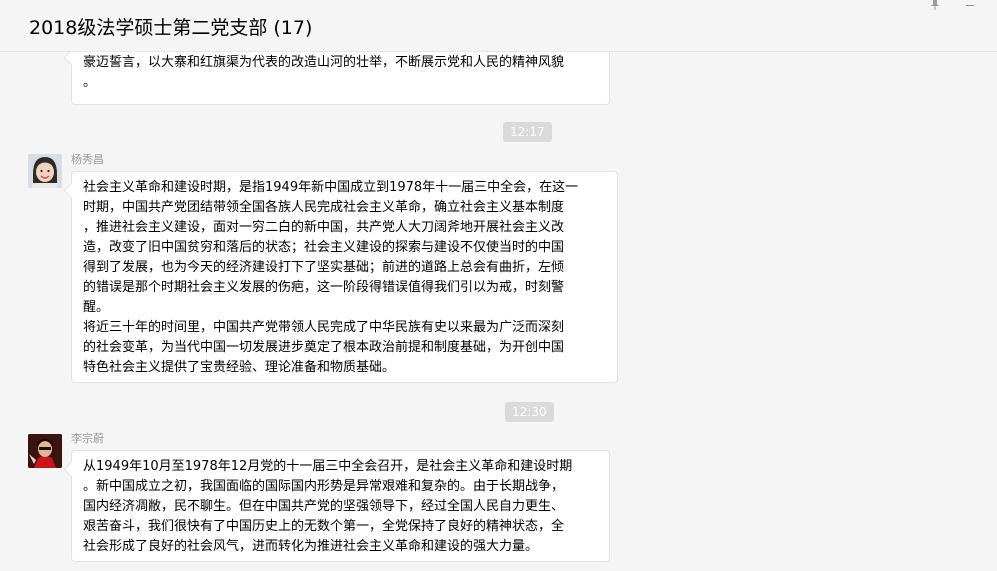 The image size is (997, 571). I want to click on message-line: 豪迈誓言，以大寨和红旗渠为代表的改造山河的壮举，不断展示党和人民的精神风貌, so click(324, 62).